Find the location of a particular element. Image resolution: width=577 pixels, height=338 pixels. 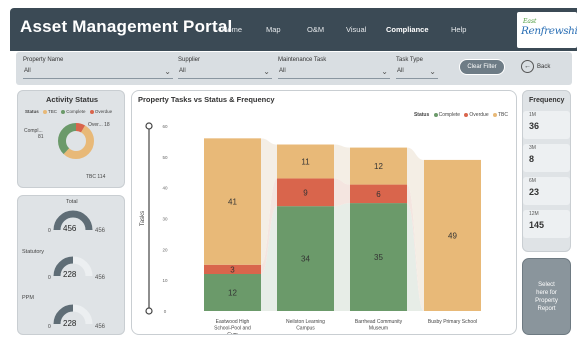

nav-map: Map is located at coordinates (273, 29).